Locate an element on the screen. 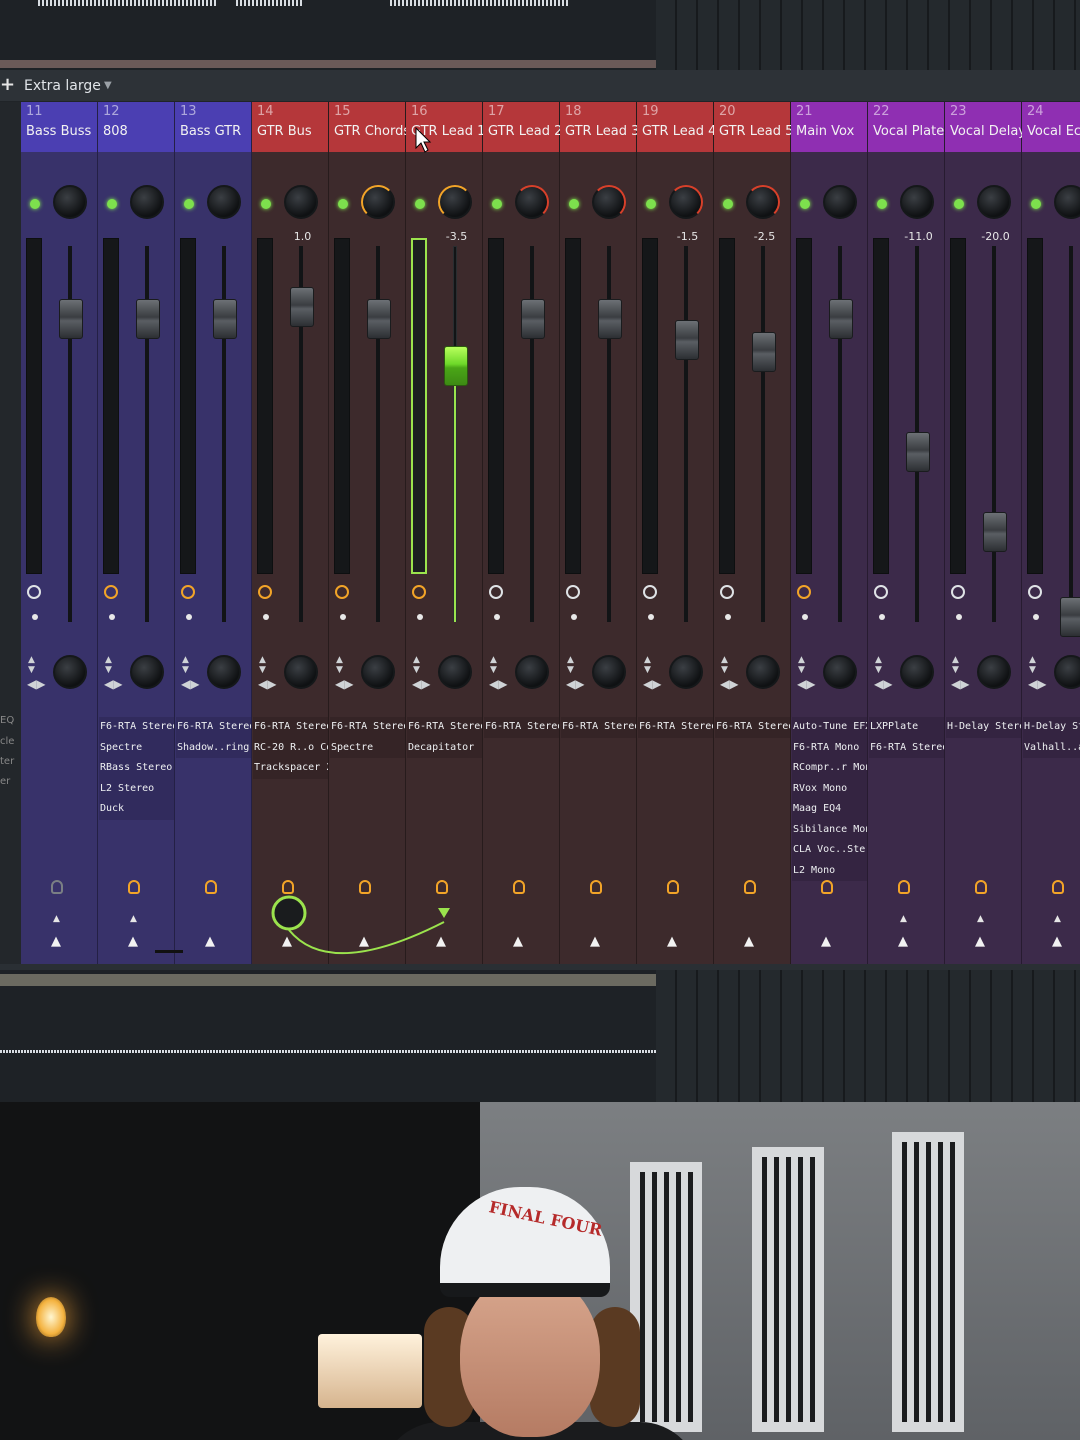 The width and height of the screenshot is (1080, 1440). strip-header: 12 808 is located at coordinates (136, 127).